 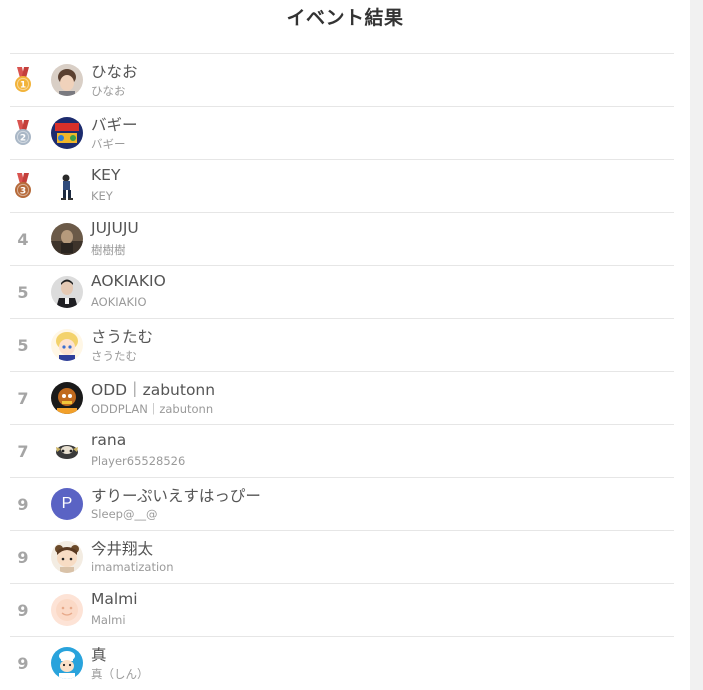 I want to click on avatar-letter: P, so click(x=67, y=504).